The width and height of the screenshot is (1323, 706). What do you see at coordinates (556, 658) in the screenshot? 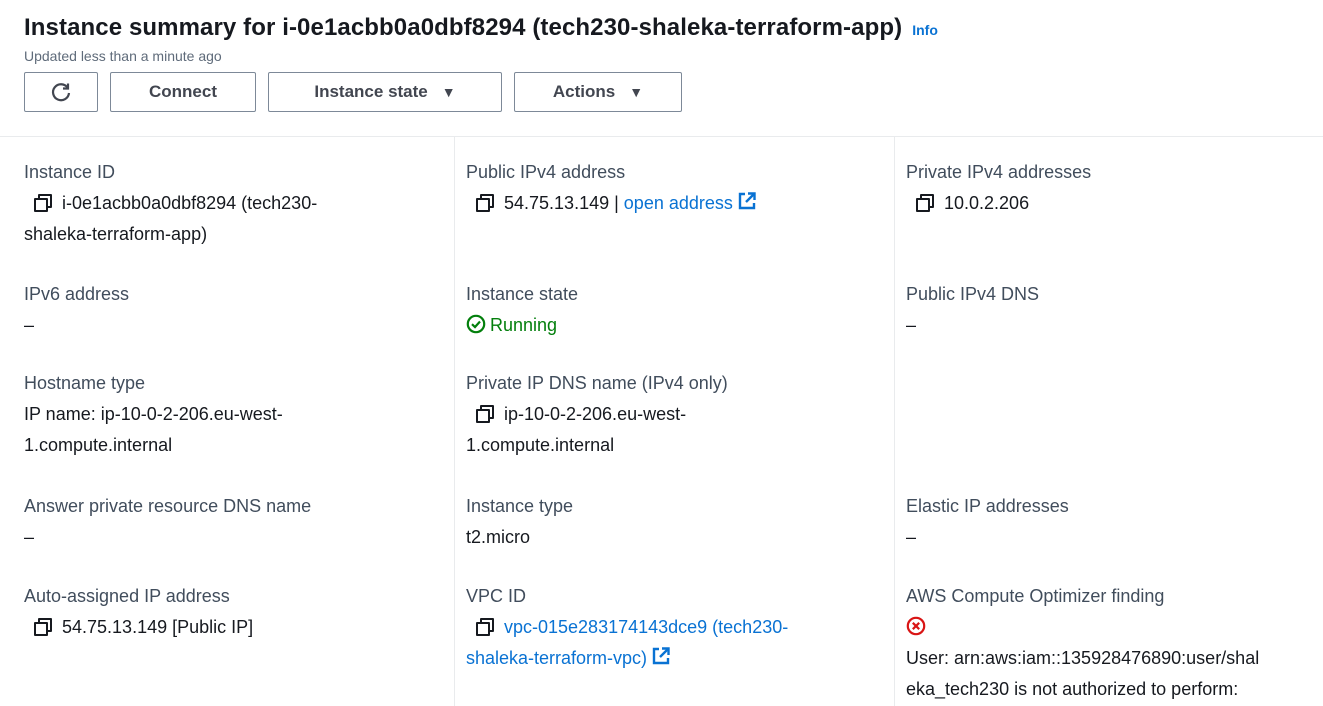
I see `vpc-id-link: shaleka-terraform-vpc)` at bounding box center [556, 658].